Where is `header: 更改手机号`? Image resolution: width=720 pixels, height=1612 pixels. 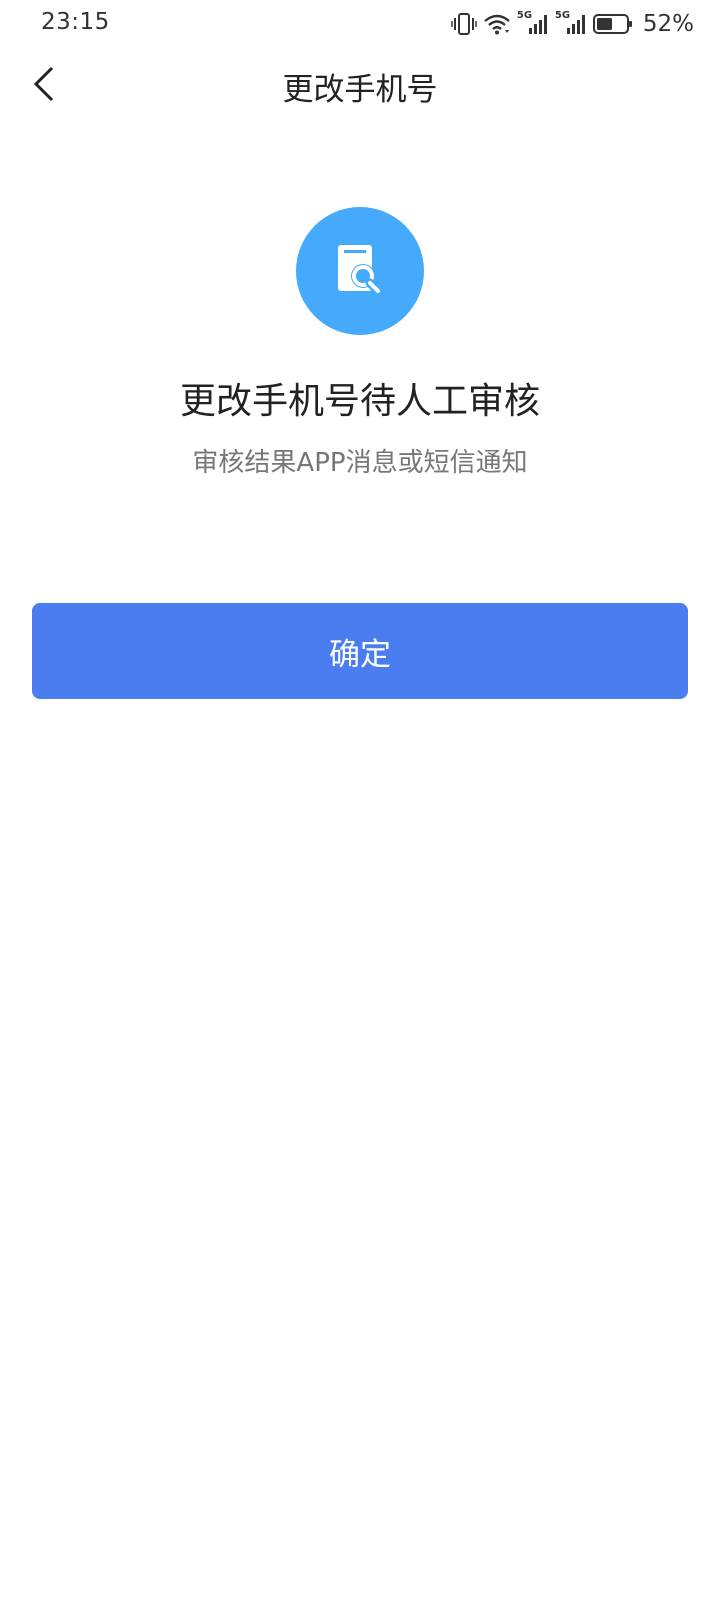 header: 更改手机号 is located at coordinates (360, 84).